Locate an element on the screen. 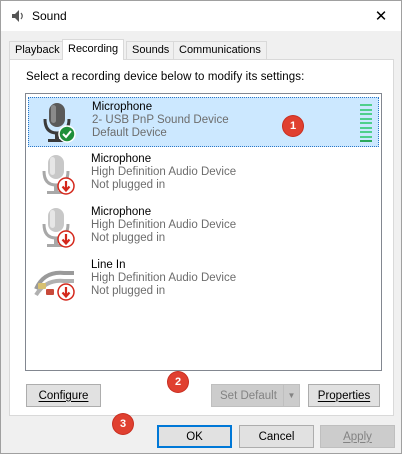 This screenshot has height=454, width=402. tab-communications: Communications is located at coordinates (220, 50).